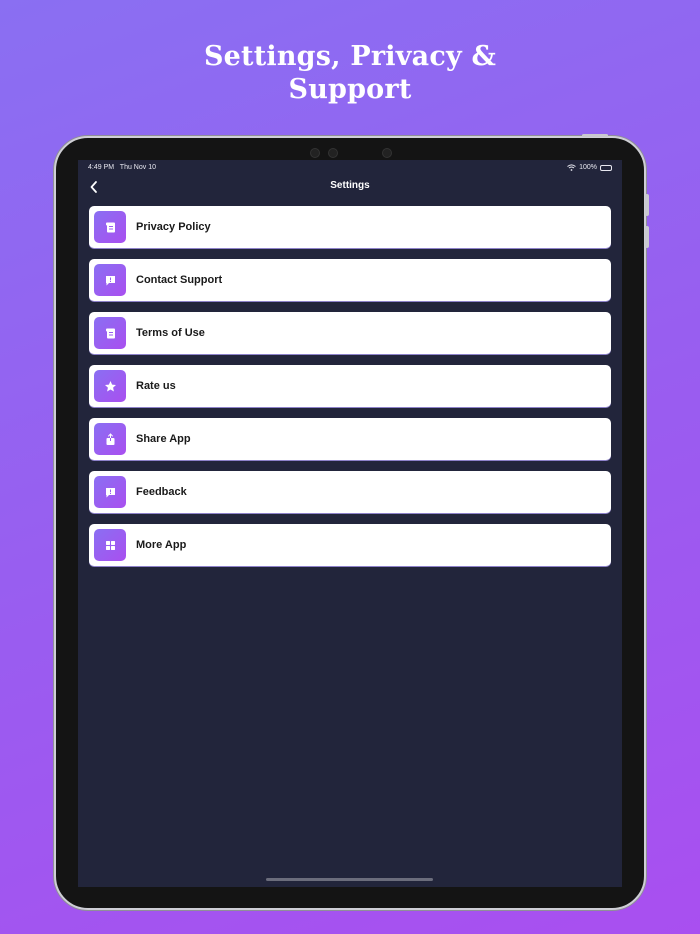  I want to click on menu-item-more-app: More App, so click(350, 545).